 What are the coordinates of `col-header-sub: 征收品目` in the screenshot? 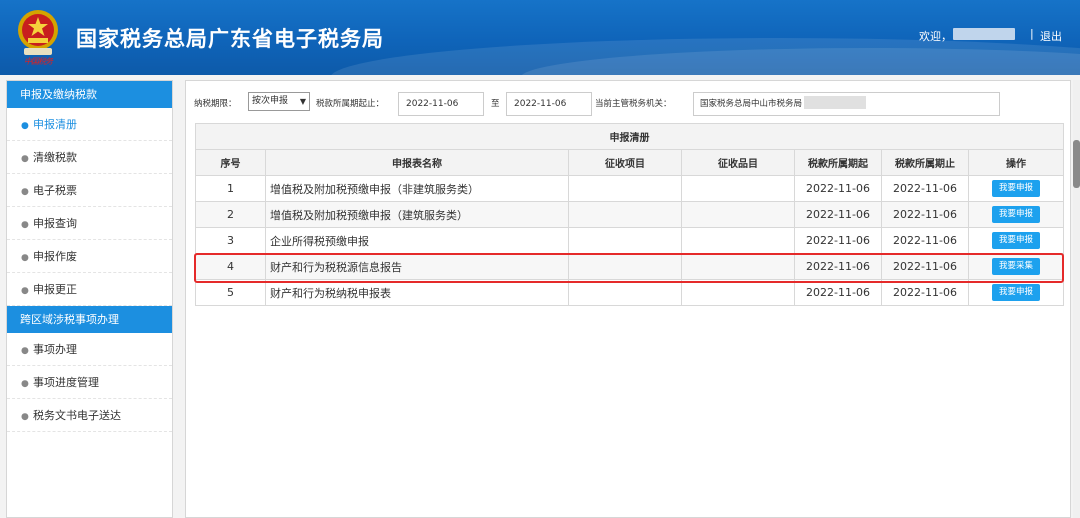 It's located at (738, 162).